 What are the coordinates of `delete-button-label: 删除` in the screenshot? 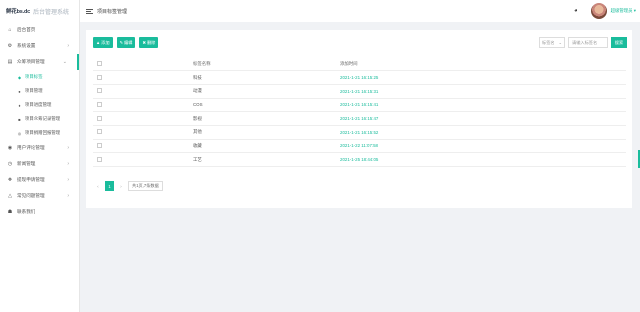 It's located at (151, 42).